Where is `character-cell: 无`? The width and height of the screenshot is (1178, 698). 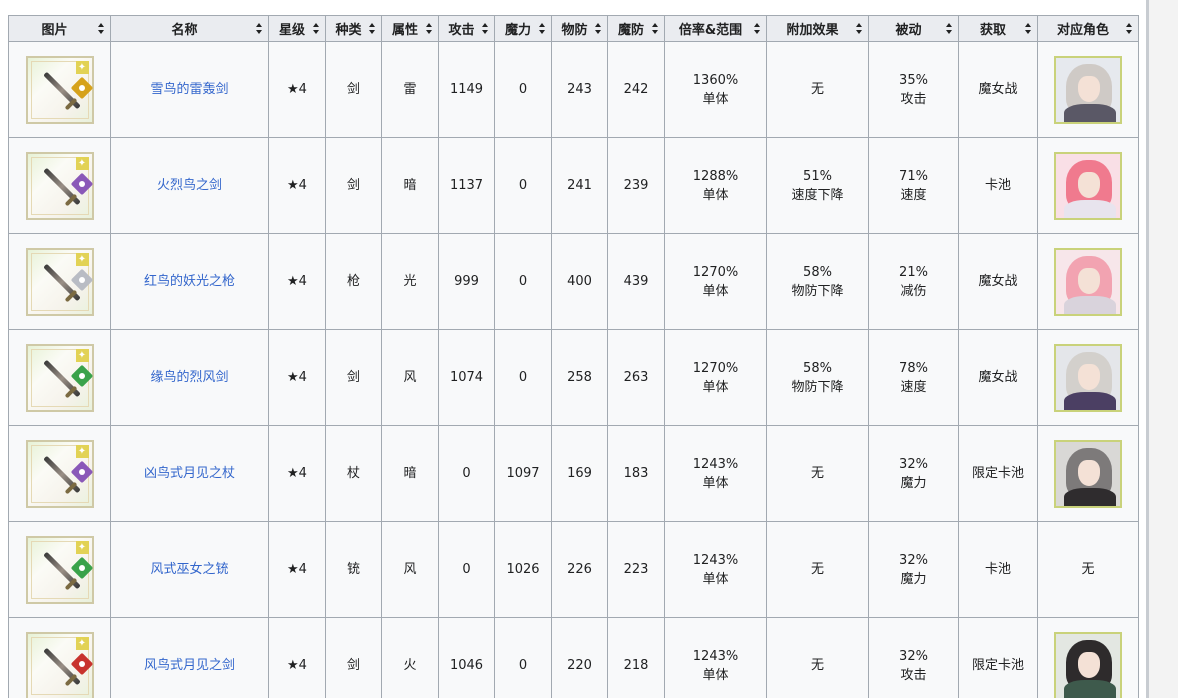 character-cell: 无 is located at coordinates (1088, 569).